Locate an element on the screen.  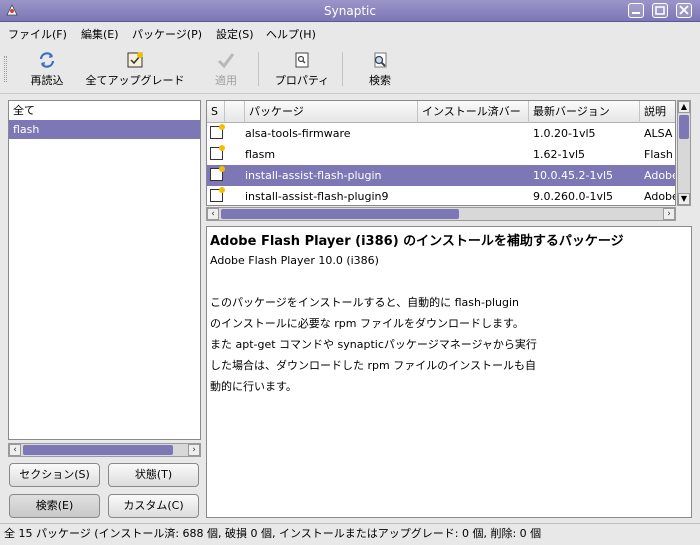
close-icon is located at coordinates (684, 10).